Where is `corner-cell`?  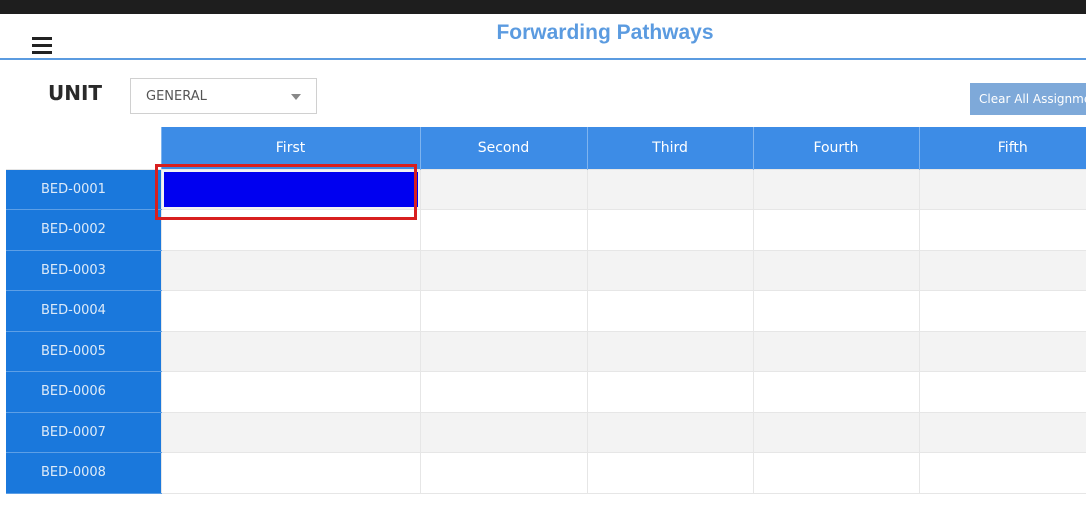 corner-cell is located at coordinates (83, 148).